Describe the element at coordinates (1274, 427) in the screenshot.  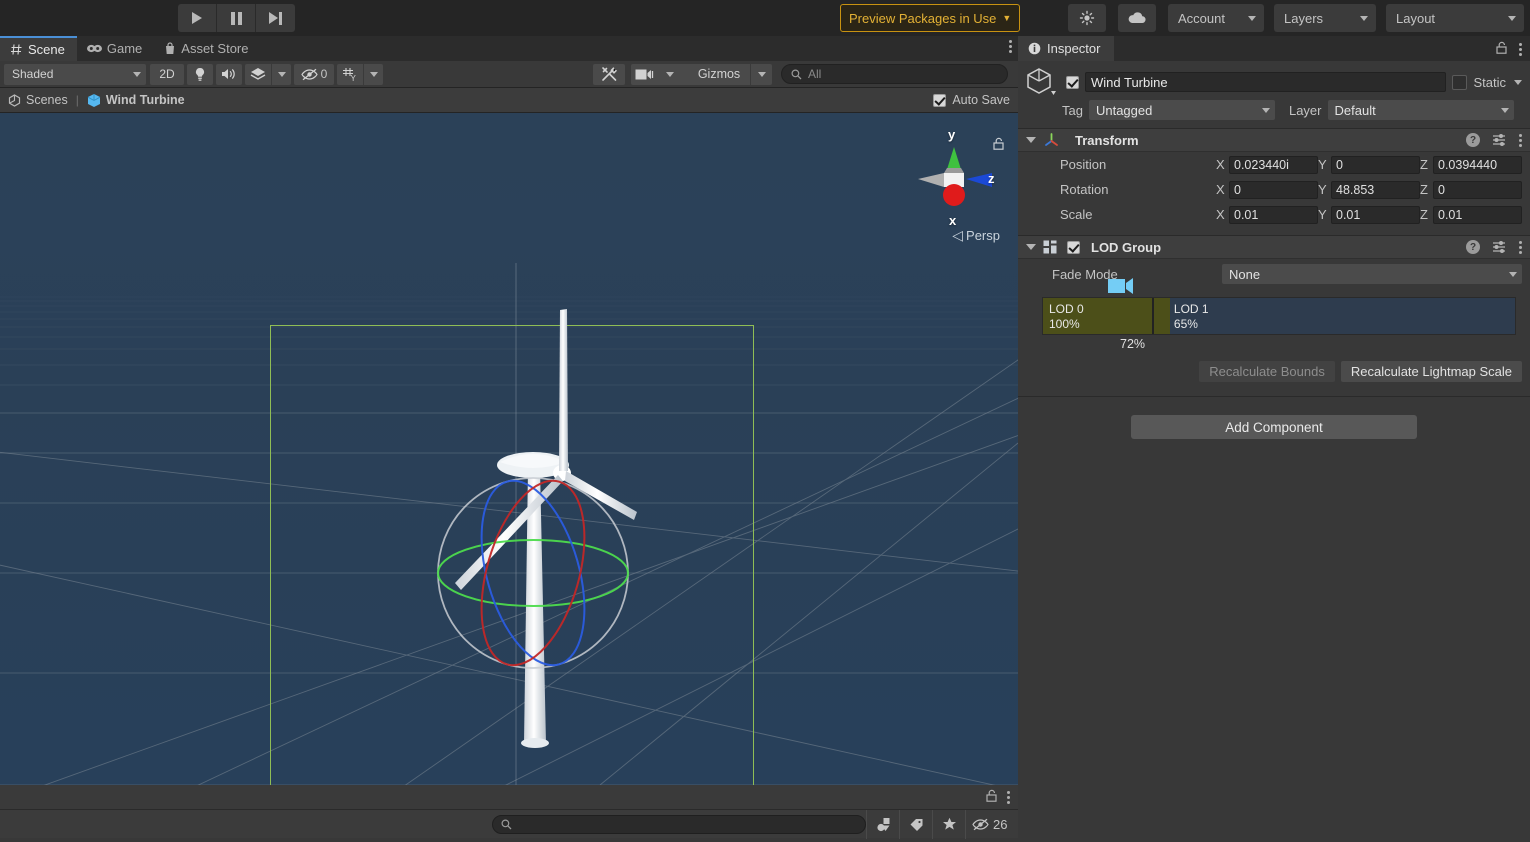
I see `add-component-button: Add Component` at that location.